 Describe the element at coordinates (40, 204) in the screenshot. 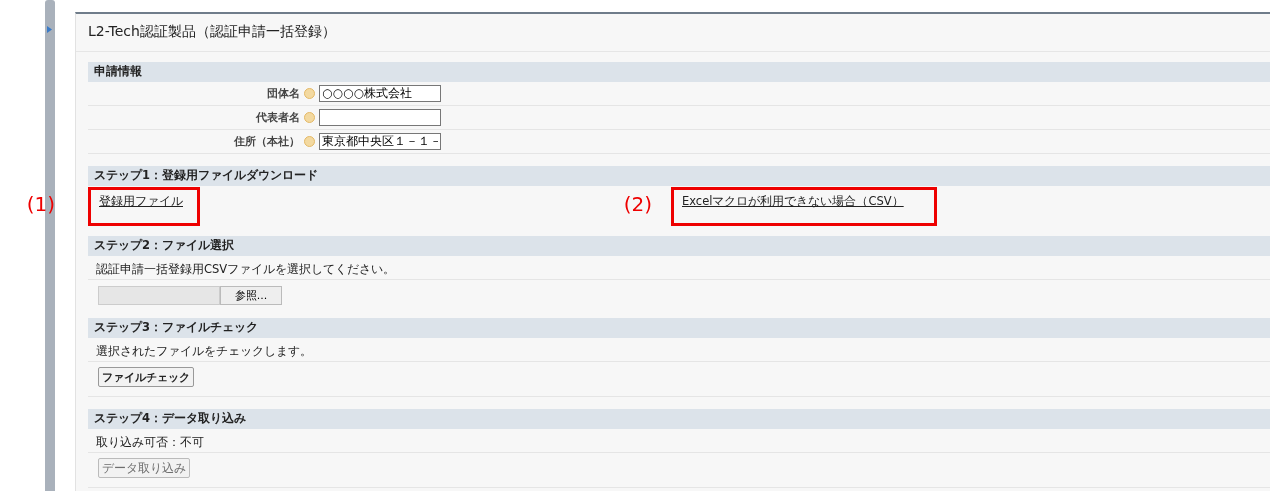

I see `annotation-label: (1)` at that location.